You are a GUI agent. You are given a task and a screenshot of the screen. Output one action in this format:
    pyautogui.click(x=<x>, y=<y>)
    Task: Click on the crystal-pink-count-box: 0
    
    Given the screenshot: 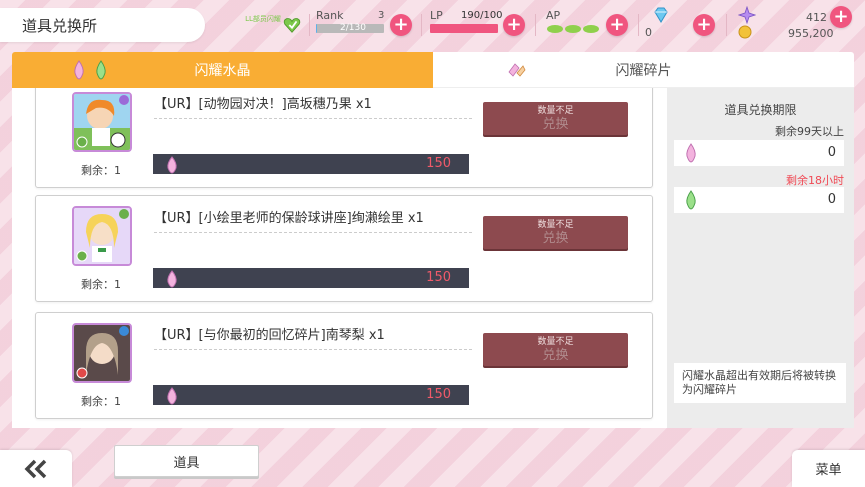 What is the action you would take?
    pyautogui.click(x=759, y=153)
    